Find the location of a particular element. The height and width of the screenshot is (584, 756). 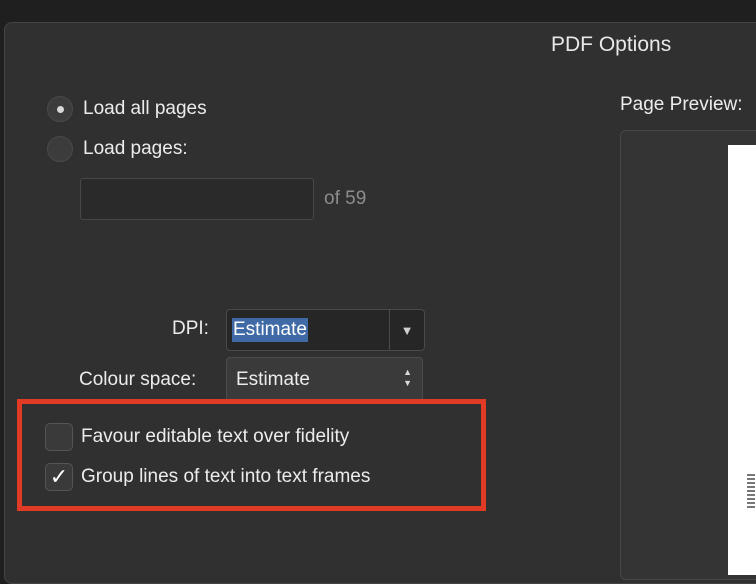

load-pages-label: Load pages: is located at coordinates (135, 148).